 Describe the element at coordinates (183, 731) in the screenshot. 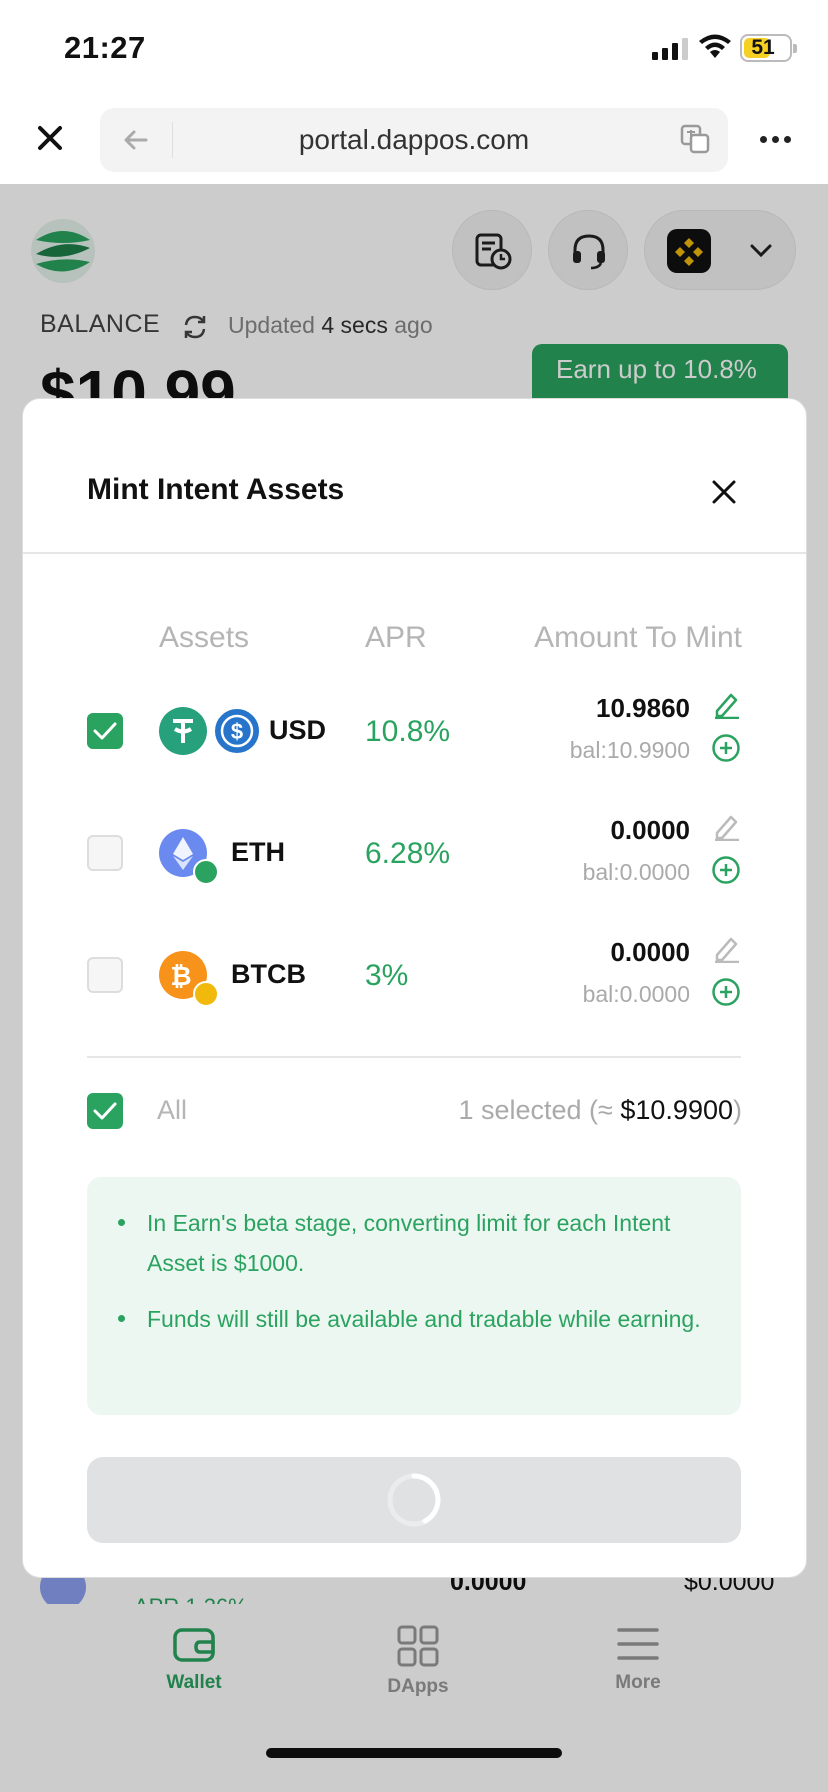

I see `usdt-icon` at that location.